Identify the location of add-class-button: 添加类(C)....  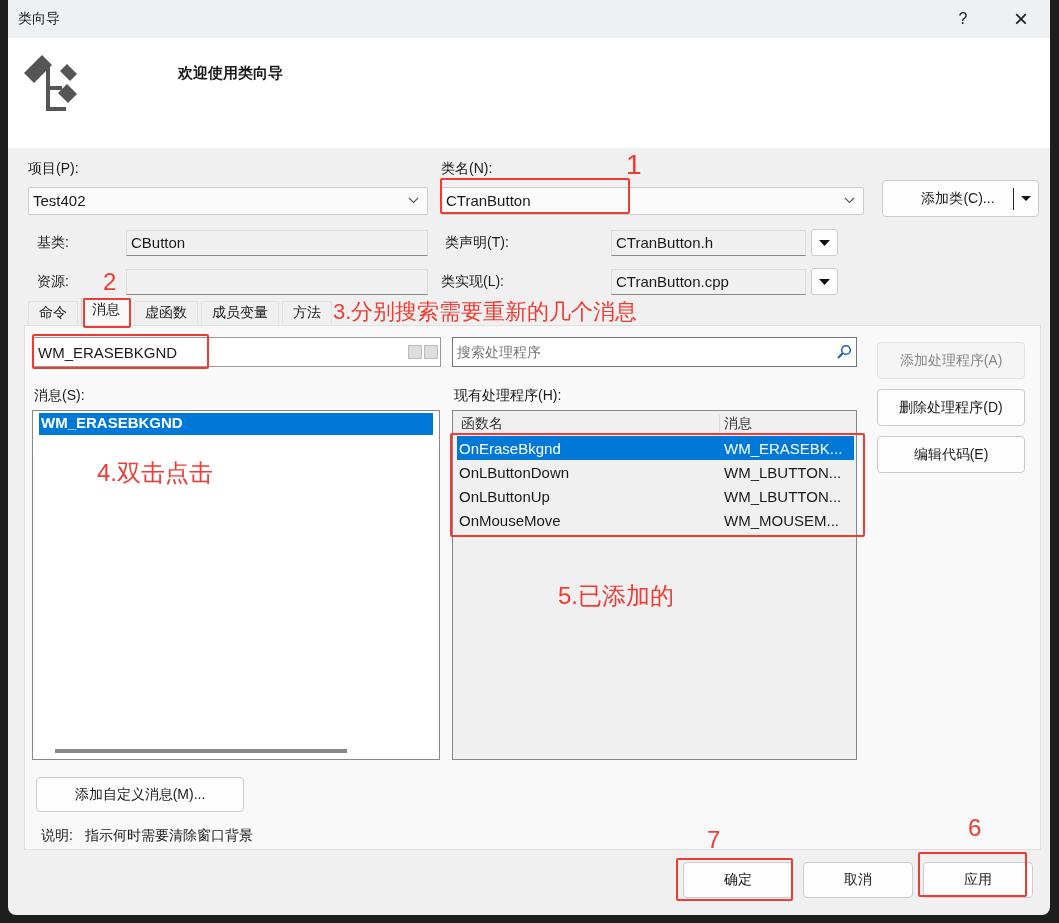
(960, 198).